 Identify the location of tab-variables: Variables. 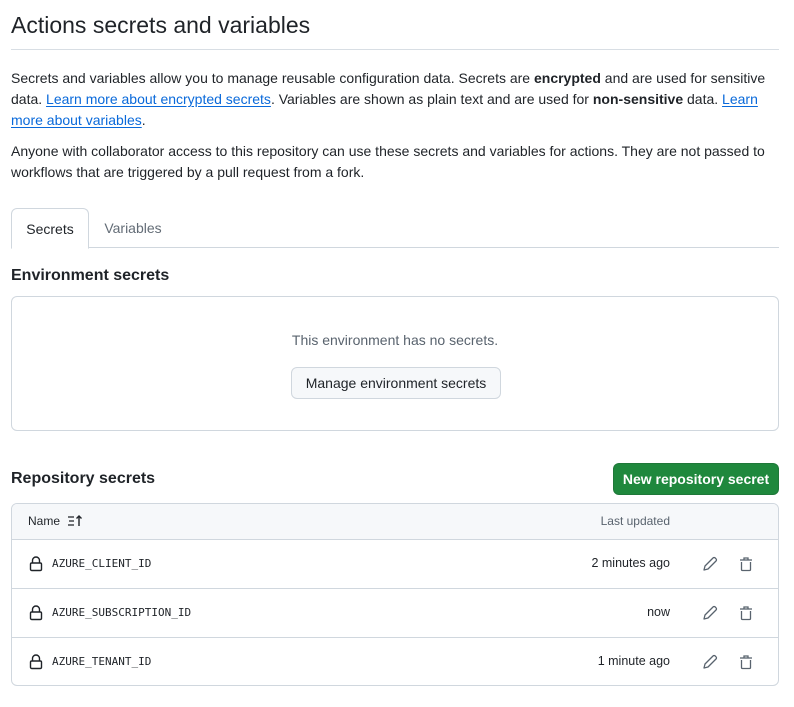
(133, 228).